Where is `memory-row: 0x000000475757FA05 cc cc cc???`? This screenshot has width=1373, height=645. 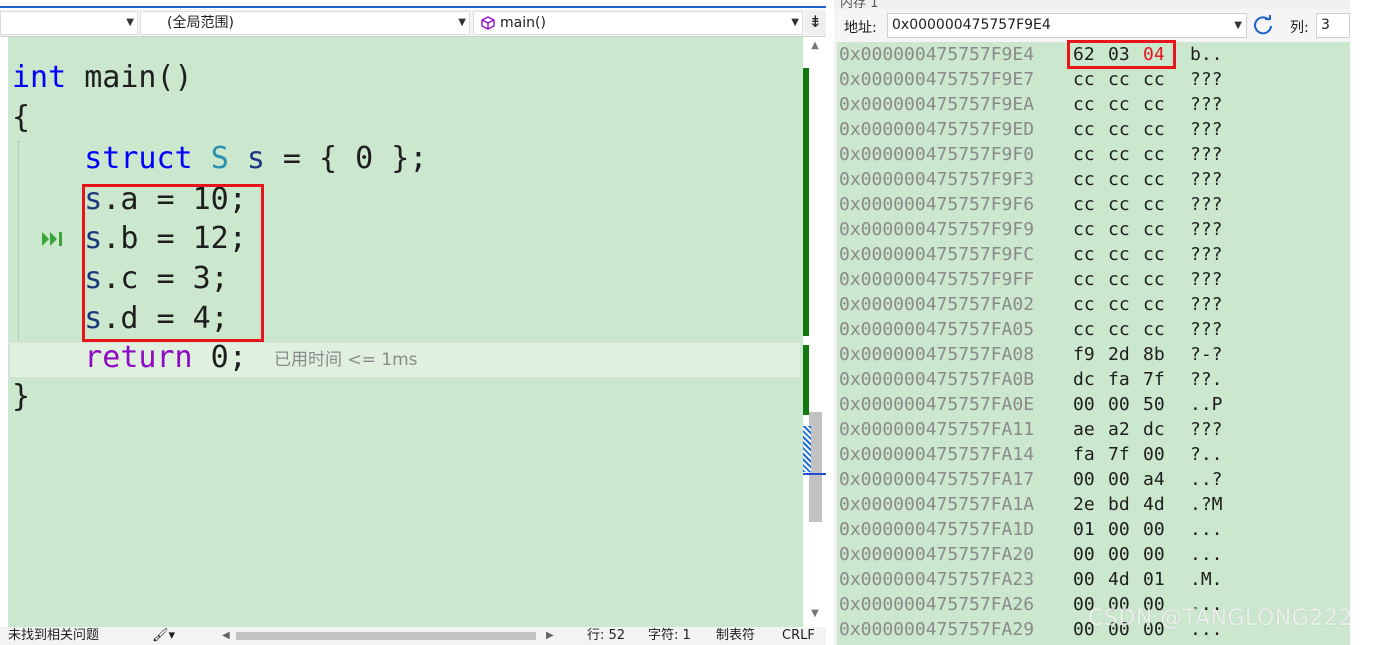 memory-row: 0x000000475757FA05 cc cc cc??? is located at coordinates (1093, 329).